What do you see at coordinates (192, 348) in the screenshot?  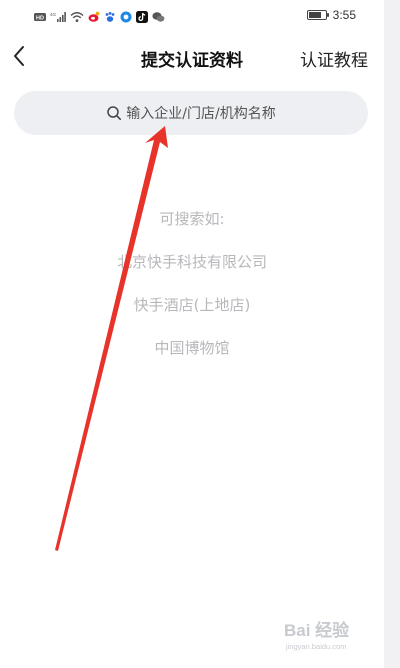 I see `hint-example: 中国博物馆` at bounding box center [192, 348].